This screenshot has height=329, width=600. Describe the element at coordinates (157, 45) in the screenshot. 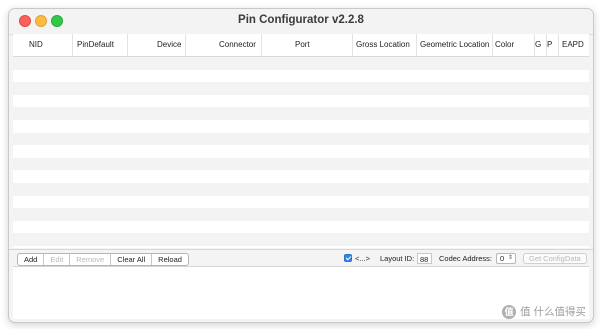

I see `column-header-device: Device` at that location.